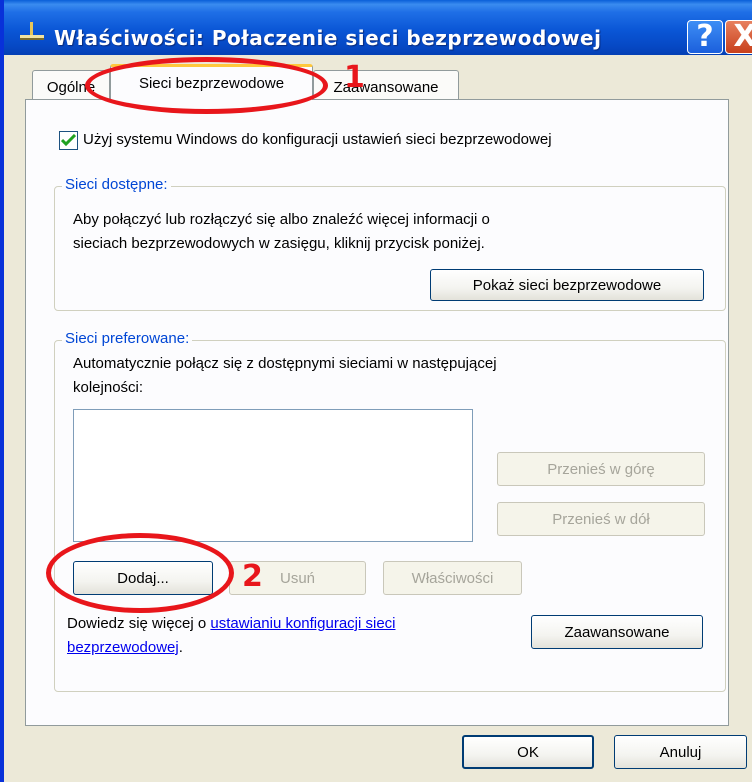 The width and height of the screenshot is (752, 782). I want to click on advanced-button: Zaawansowane, so click(617, 632).